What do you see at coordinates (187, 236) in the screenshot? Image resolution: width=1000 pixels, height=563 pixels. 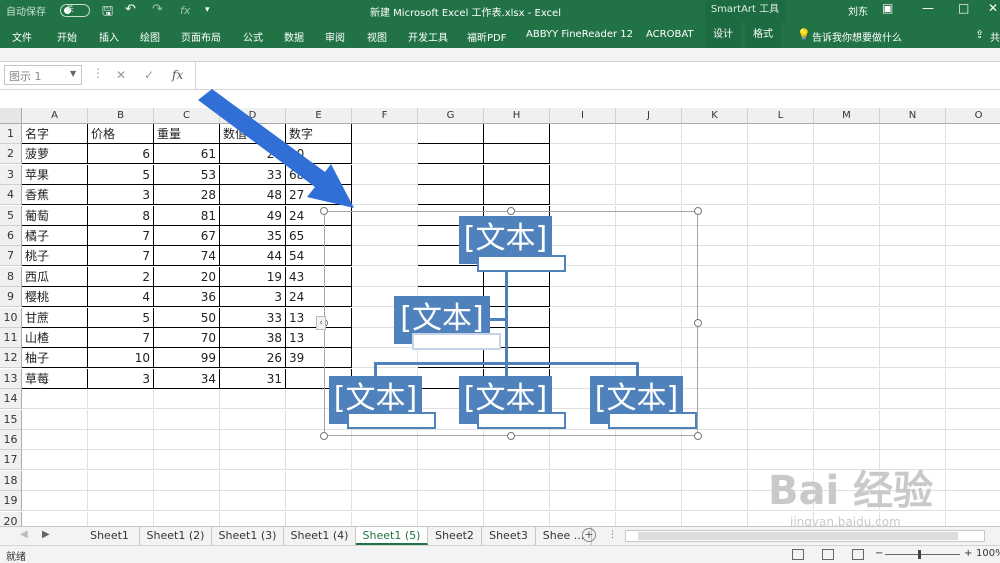 I see `data-cell: 67` at bounding box center [187, 236].